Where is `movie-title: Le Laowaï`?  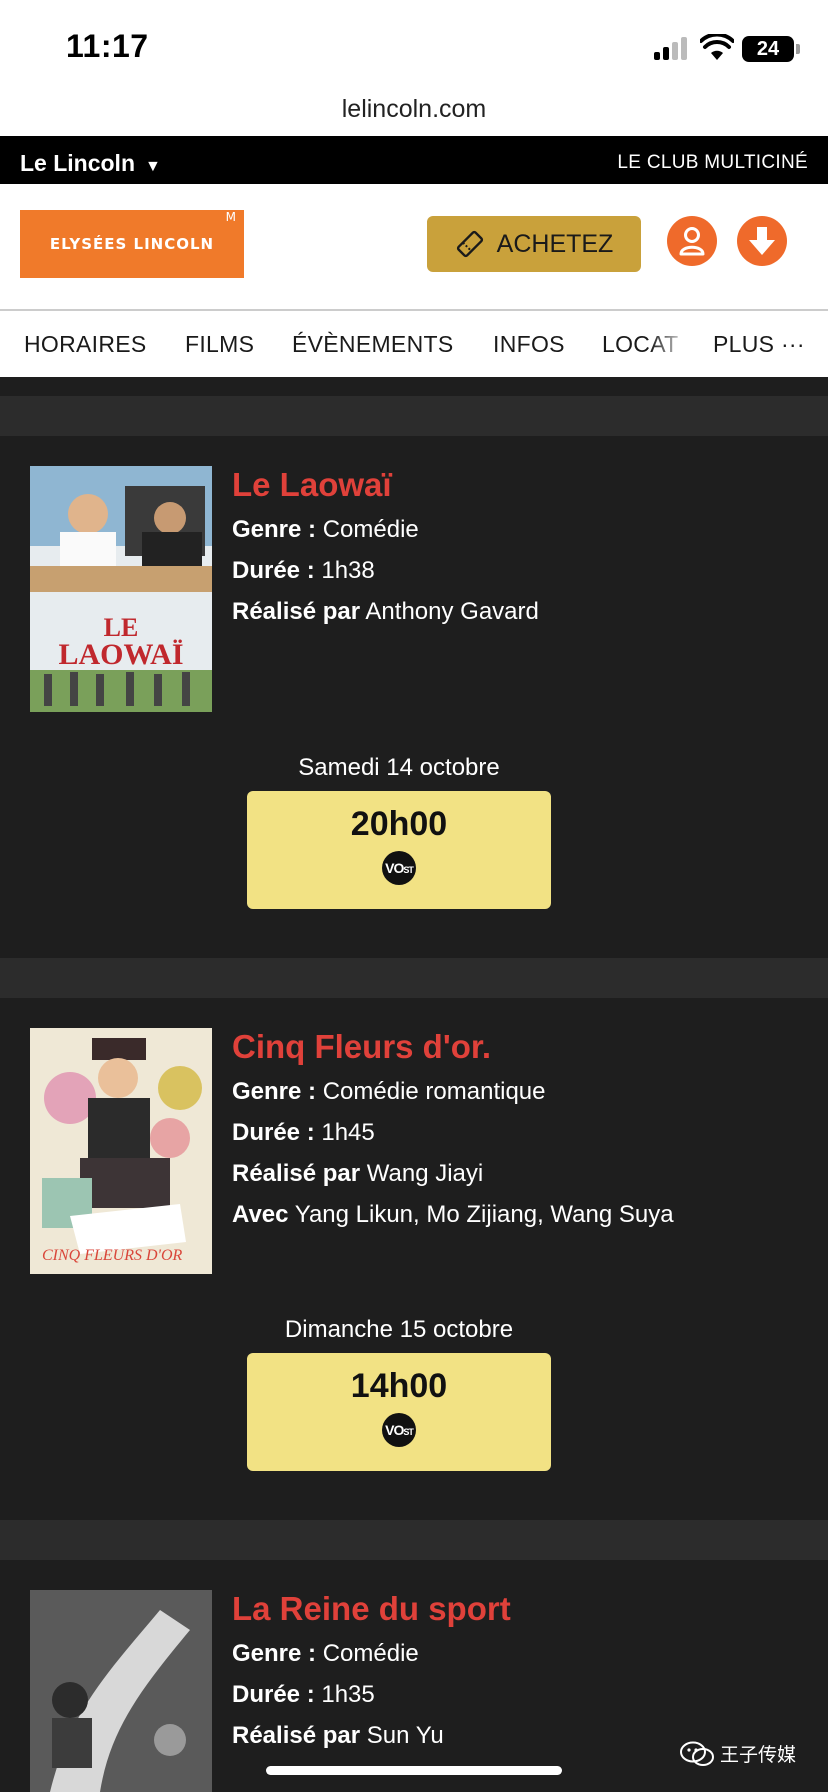 movie-title: Le Laowaï is located at coordinates (312, 485).